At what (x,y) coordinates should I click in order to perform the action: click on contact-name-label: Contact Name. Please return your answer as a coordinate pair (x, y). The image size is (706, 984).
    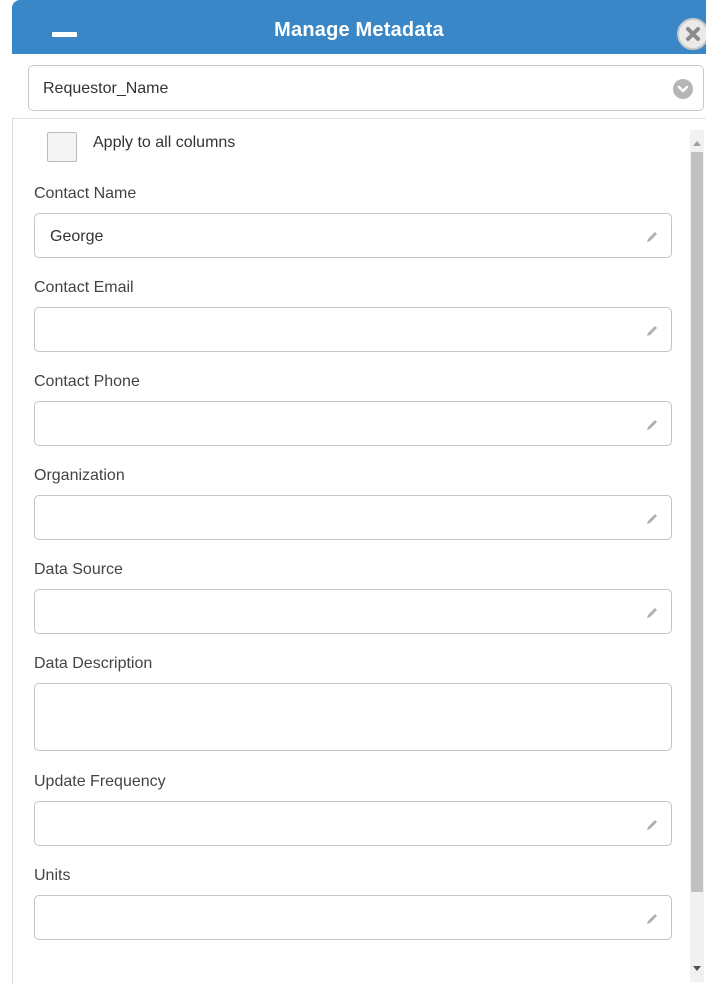
    Looking at the image, I should click on (85, 193).